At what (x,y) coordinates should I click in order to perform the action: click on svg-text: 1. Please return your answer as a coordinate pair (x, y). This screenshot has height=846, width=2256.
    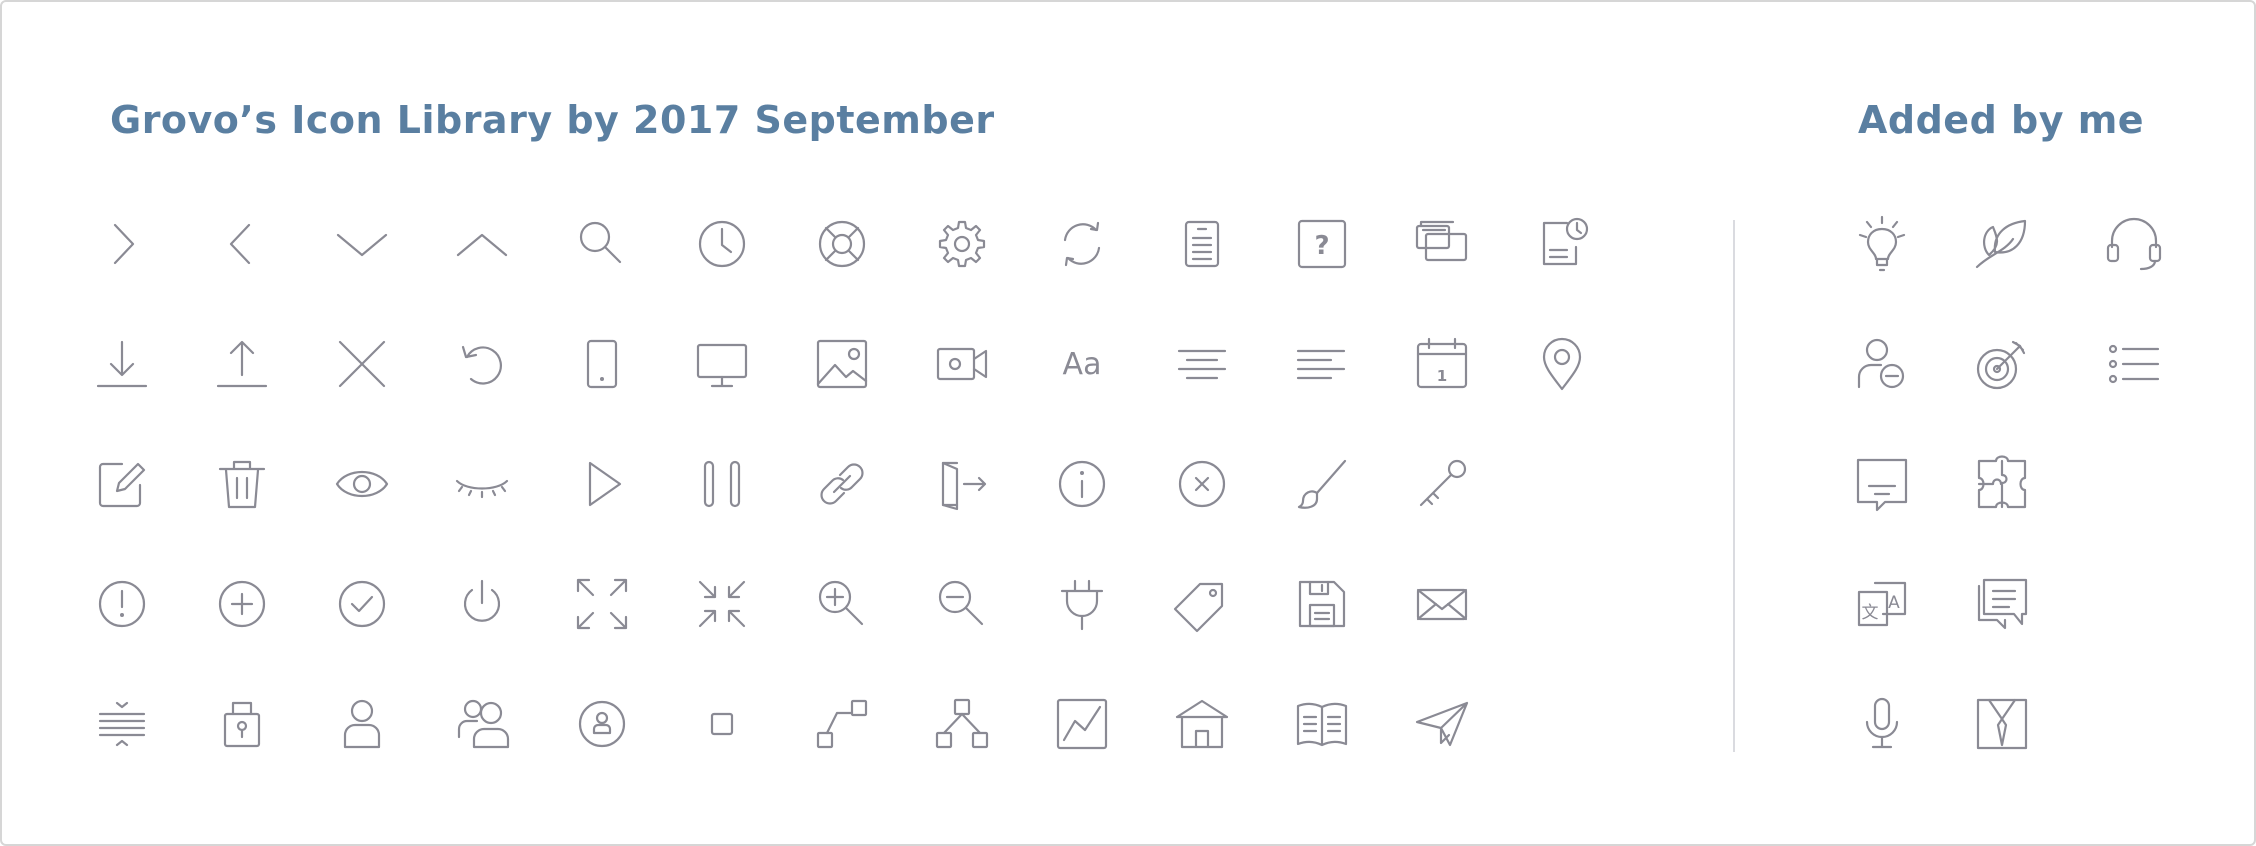
    Looking at the image, I should click on (1442, 376).